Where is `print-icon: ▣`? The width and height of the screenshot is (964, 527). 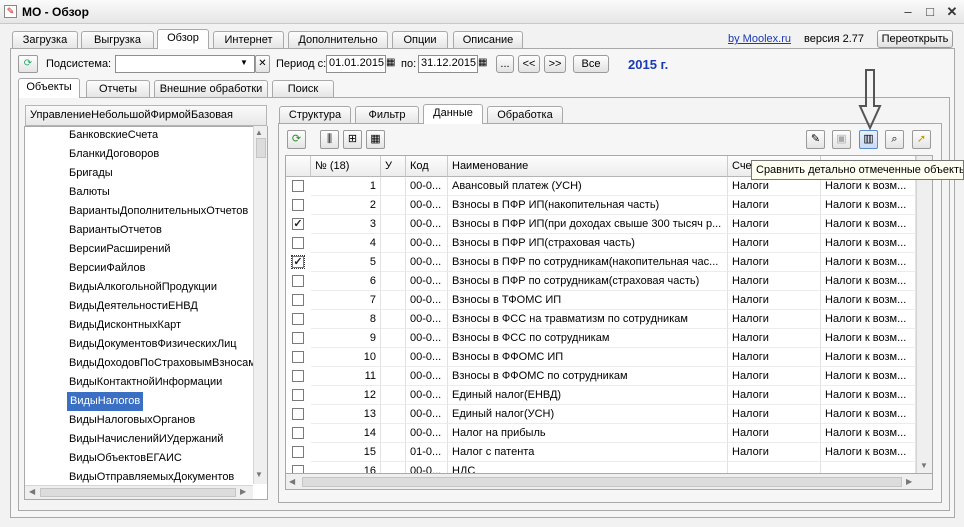
print-icon: ▣ is located at coordinates (841, 139).